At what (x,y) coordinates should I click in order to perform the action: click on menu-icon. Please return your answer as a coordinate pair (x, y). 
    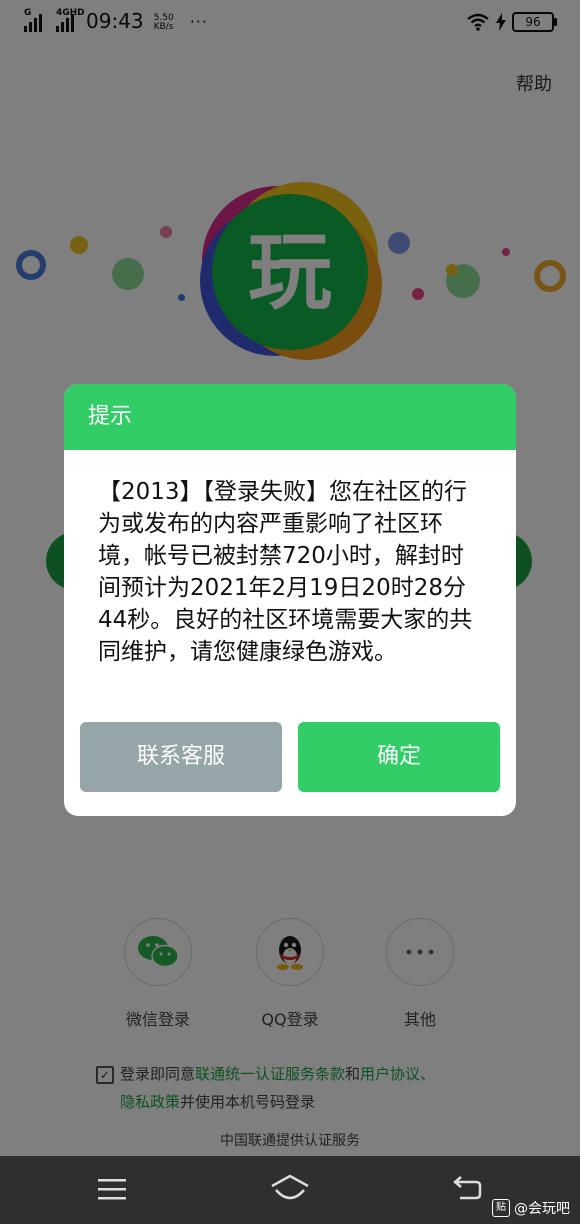
    Looking at the image, I should click on (112, 1189).